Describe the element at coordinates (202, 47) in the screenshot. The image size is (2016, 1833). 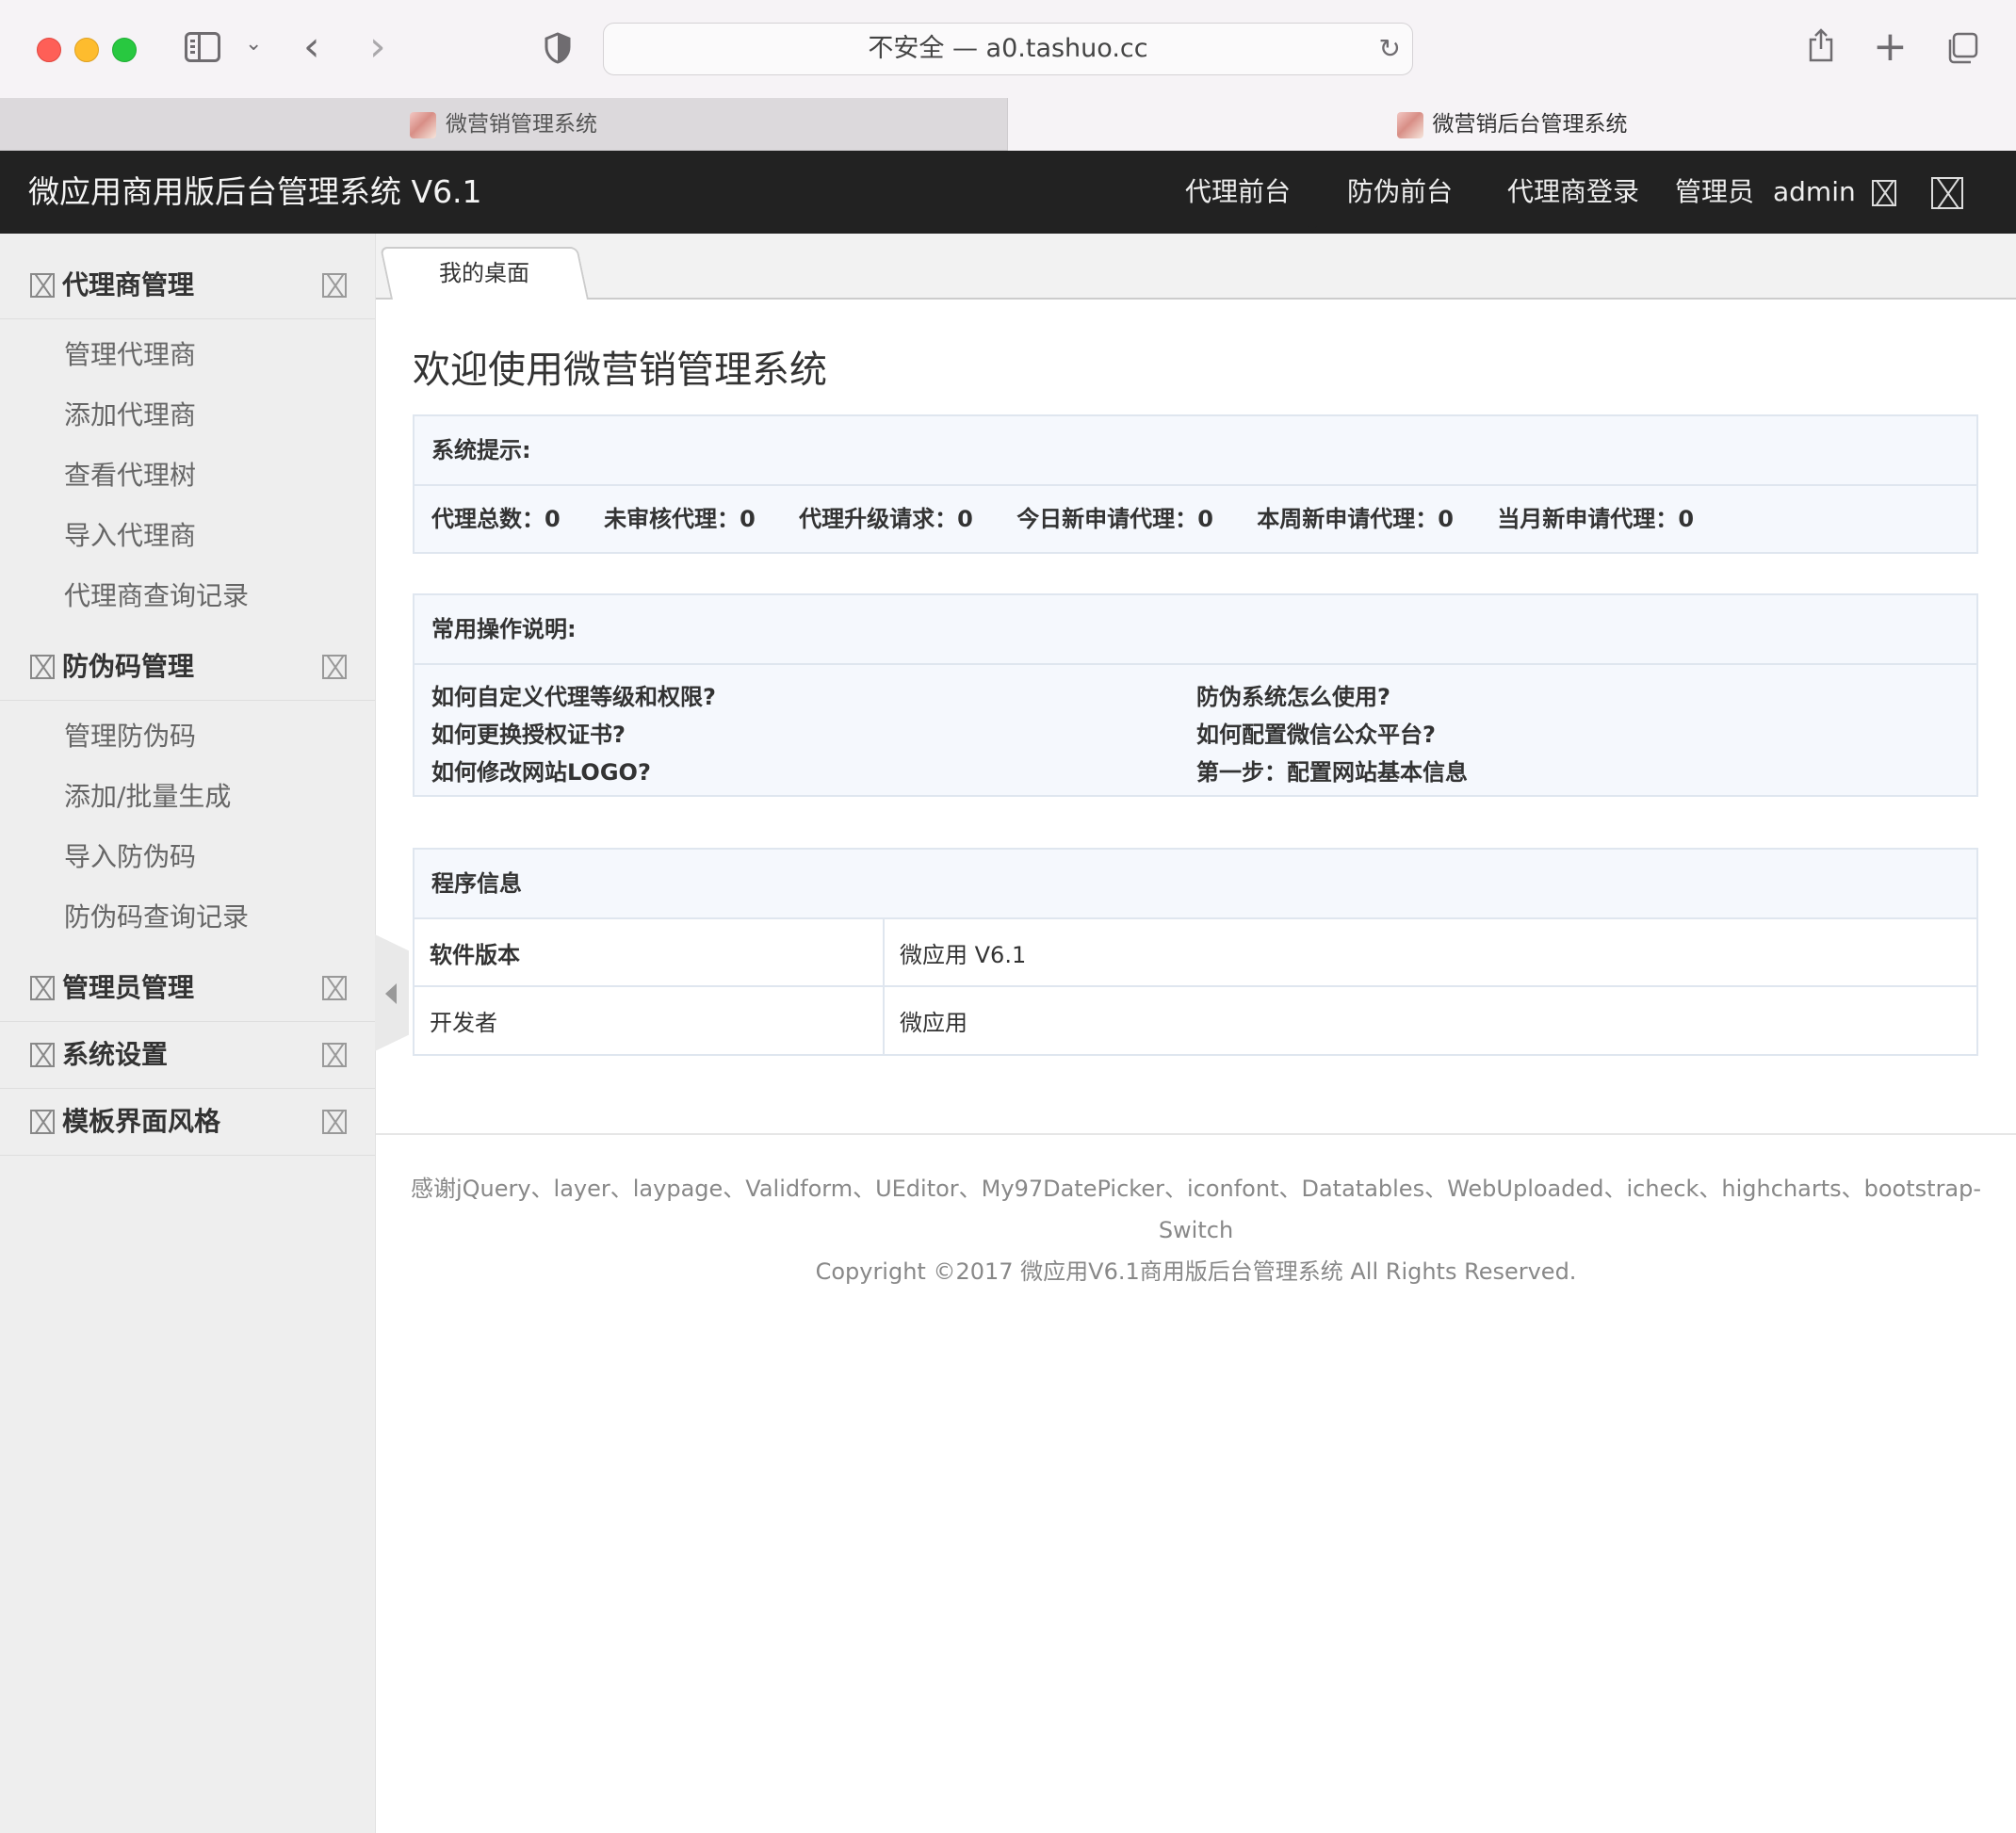
I see `sidebar-toggle-icon` at that location.